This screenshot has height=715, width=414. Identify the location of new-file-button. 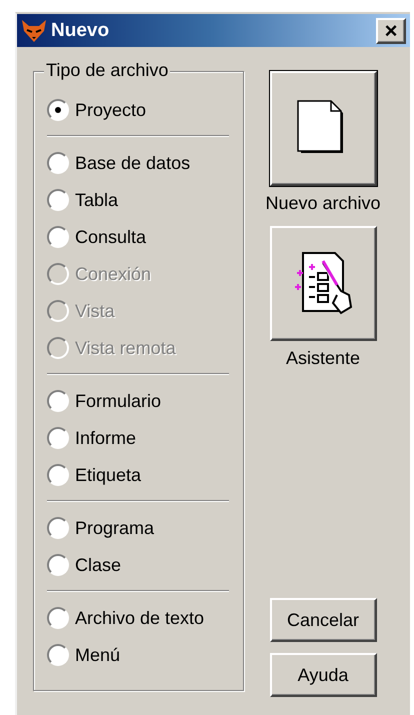
(323, 128).